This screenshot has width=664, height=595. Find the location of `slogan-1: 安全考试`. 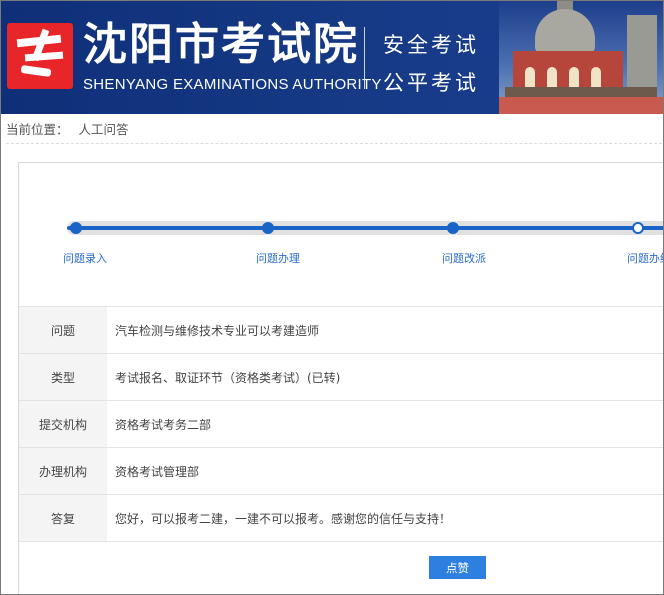

slogan-1: 安全考试 is located at coordinates (431, 45).